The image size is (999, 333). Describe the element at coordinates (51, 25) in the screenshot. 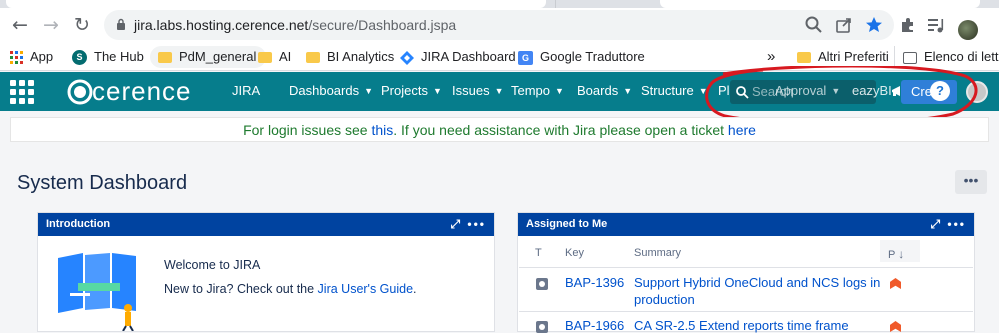

I see `forward-icon: →` at that location.